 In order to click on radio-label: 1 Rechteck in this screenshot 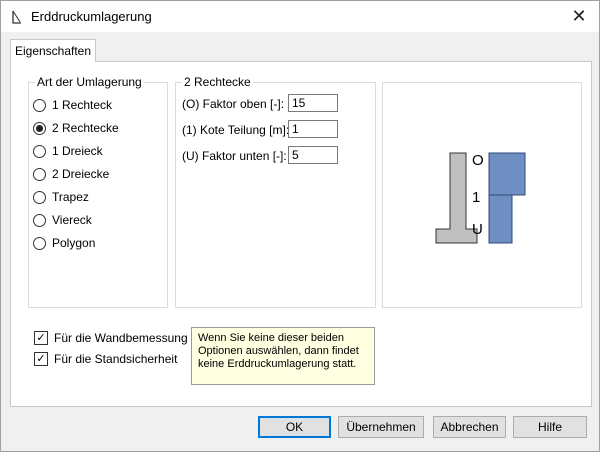, I will do `click(82, 105)`.